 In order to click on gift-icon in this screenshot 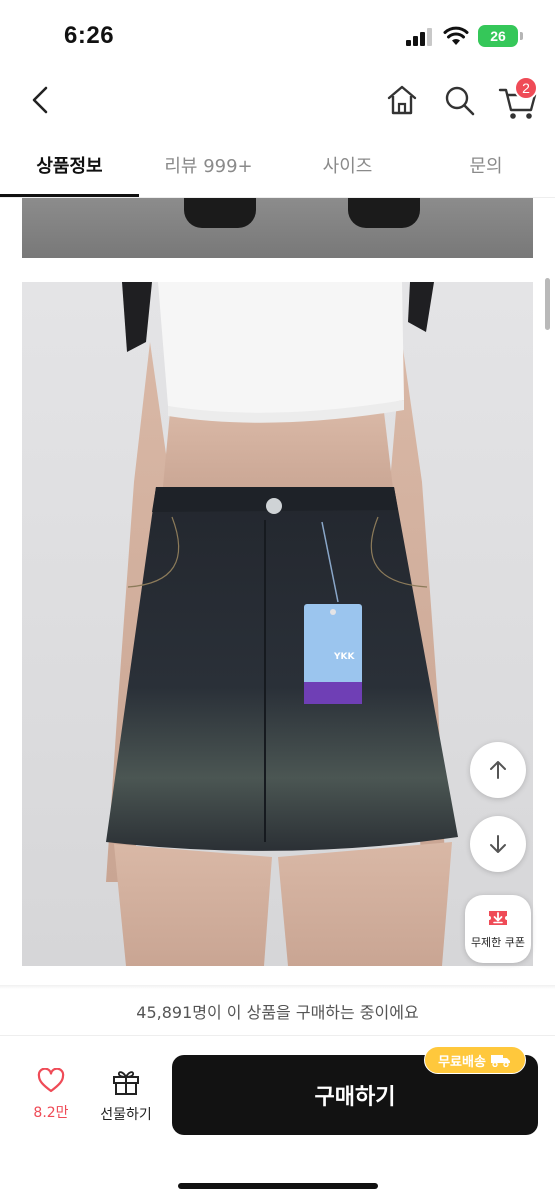, I will do `click(126, 1083)`.